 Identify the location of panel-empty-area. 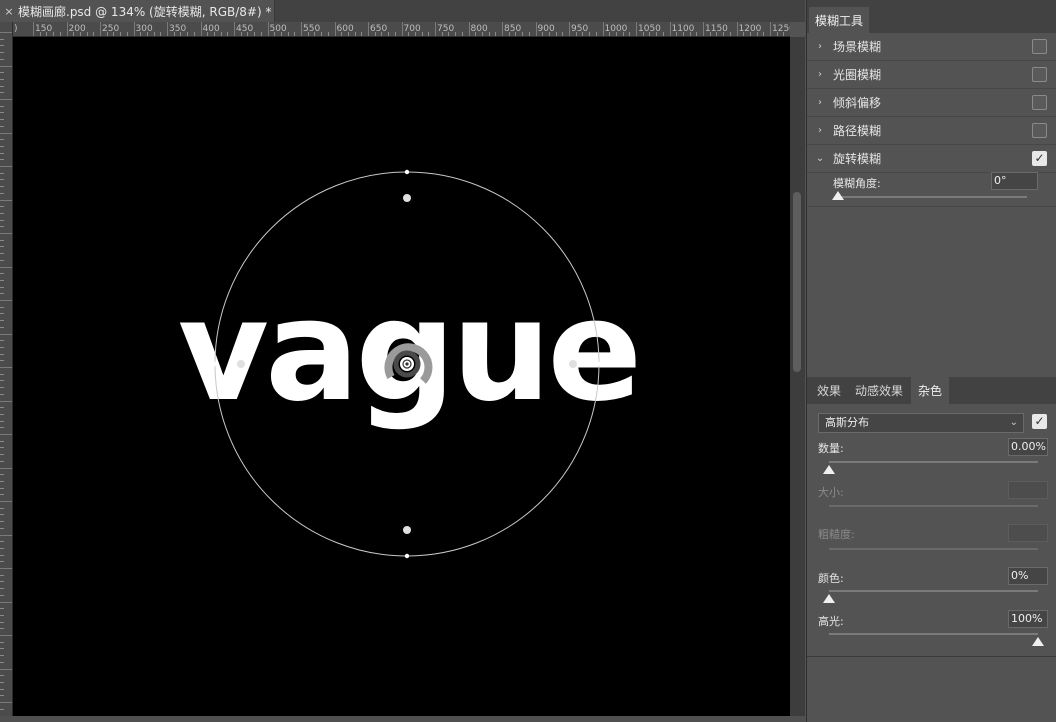
(931, 689).